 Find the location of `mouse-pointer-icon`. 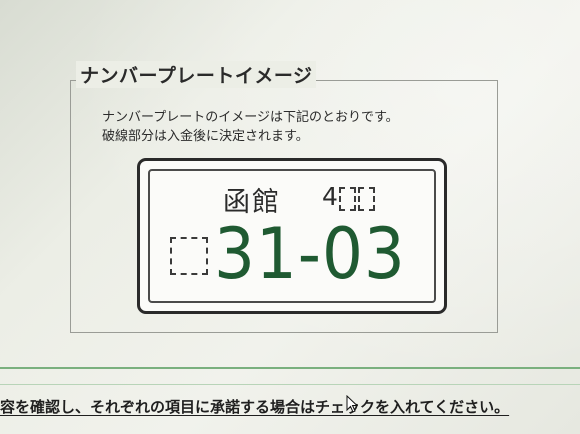

mouse-pointer-icon is located at coordinates (352, 404).